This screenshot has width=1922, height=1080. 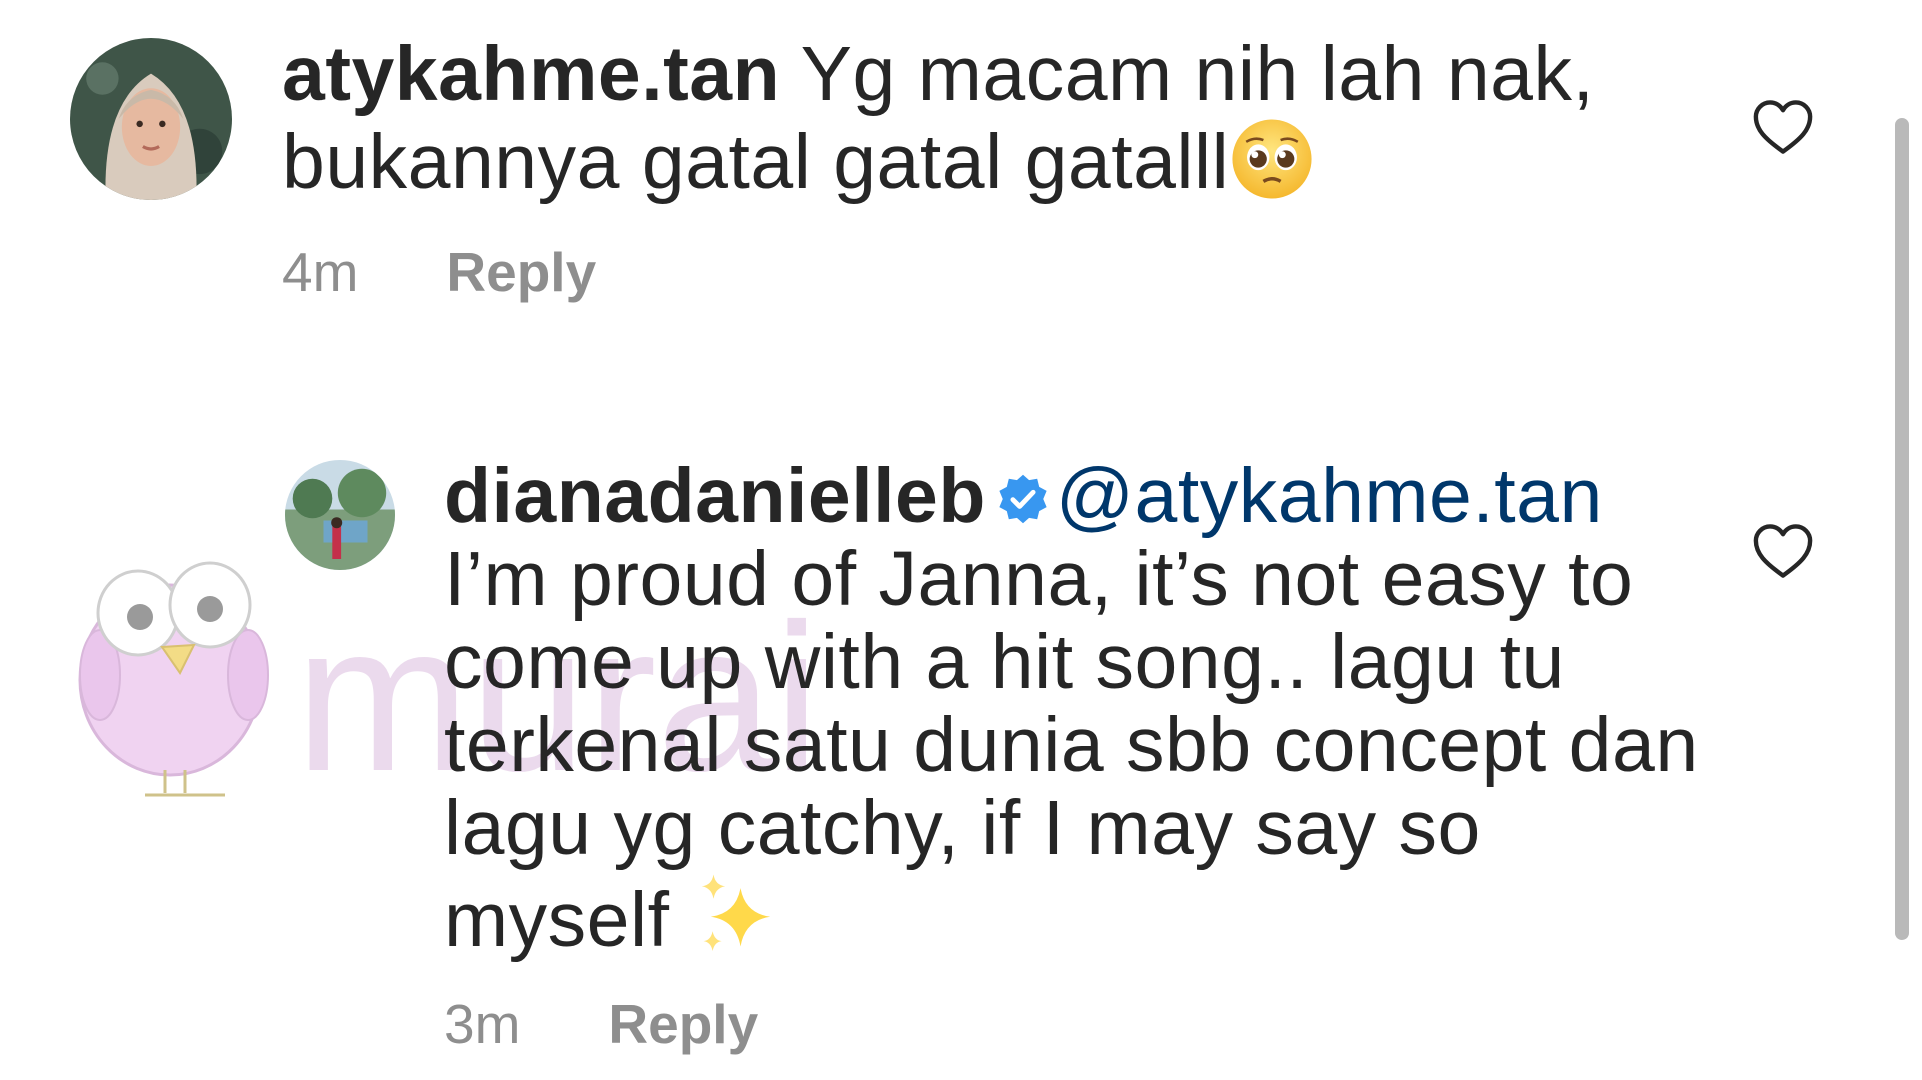 What do you see at coordinates (439, 272) in the screenshot?
I see `comment-meta: 4m Reply` at bounding box center [439, 272].